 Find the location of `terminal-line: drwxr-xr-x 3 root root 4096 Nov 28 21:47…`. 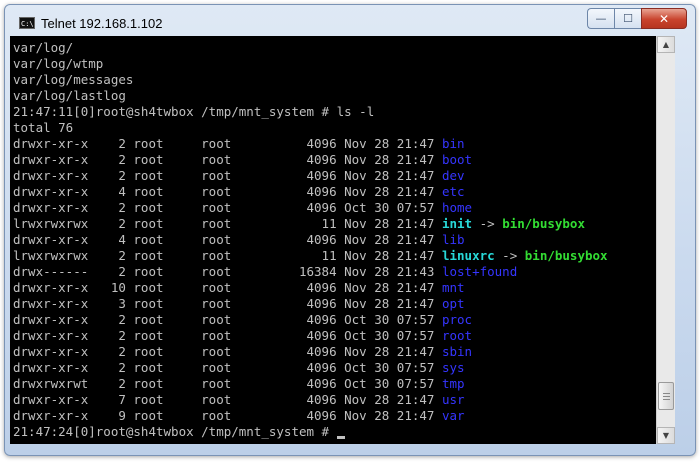

terminal-line: drwxr-xr-x 3 root root 4096 Nov 28 21:47… is located at coordinates (310, 304).